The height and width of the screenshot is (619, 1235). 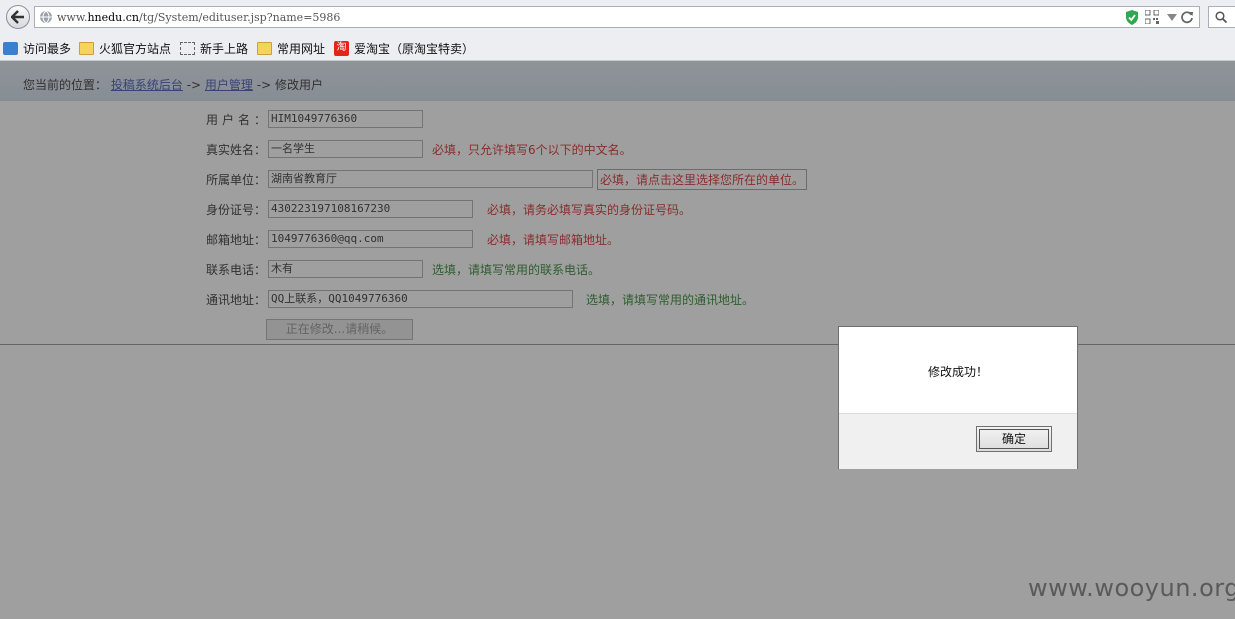 I want to click on bookmark-taobao: 淘 爱淘宝（原淘宝特卖）, so click(x=404, y=48).